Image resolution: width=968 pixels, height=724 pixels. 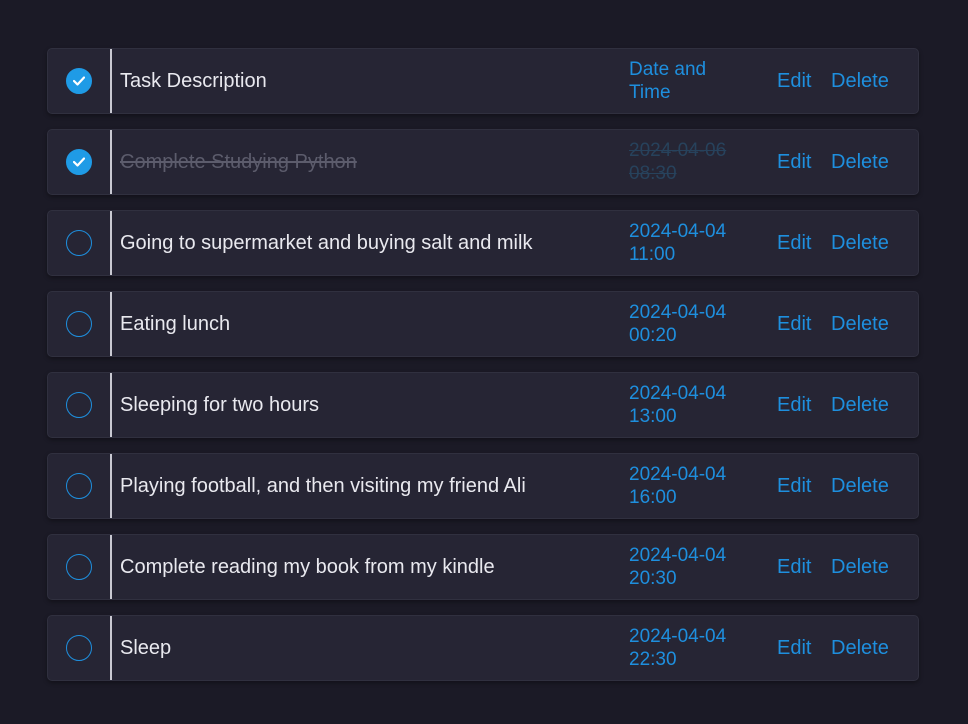 What do you see at coordinates (175, 324) in the screenshot?
I see `task-description: Eating lunch` at bounding box center [175, 324].